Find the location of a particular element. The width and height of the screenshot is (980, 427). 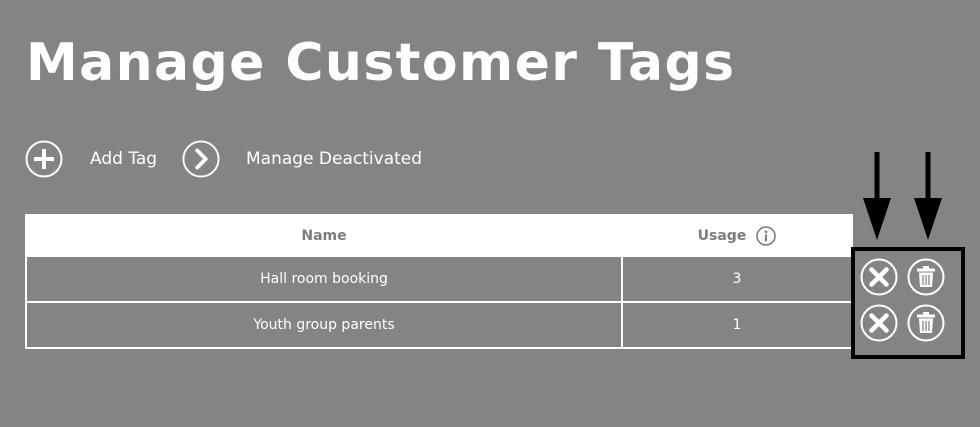

tag-name-cell: Hall room booking is located at coordinates (324, 279).